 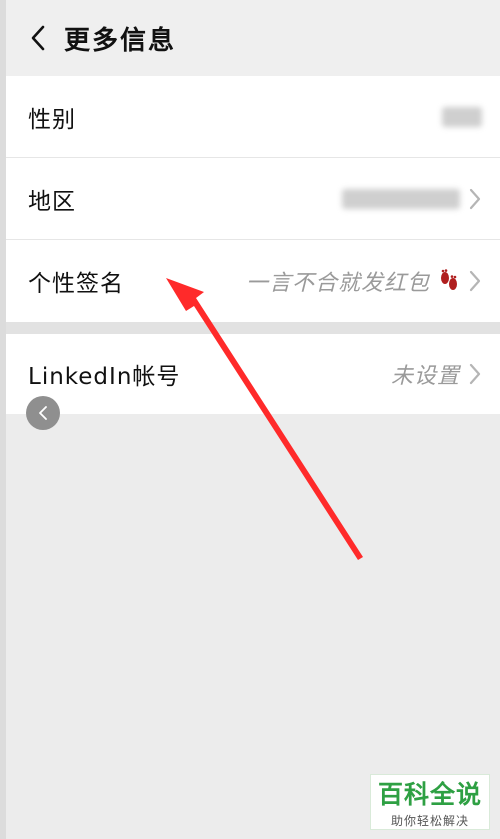 What do you see at coordinates (429, 821) in the screenshot?
I see `watermark-sub: 助你轻松解决` at bounding box center [429, 821].